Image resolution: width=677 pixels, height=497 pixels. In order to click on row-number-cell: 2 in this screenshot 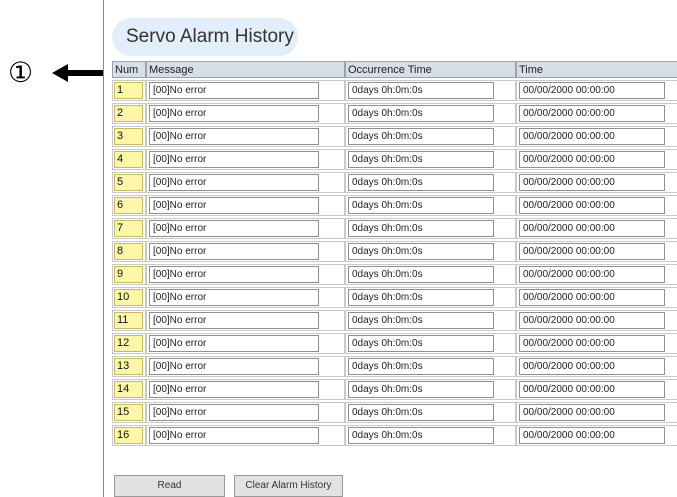, I will do `click(129, 113)`.